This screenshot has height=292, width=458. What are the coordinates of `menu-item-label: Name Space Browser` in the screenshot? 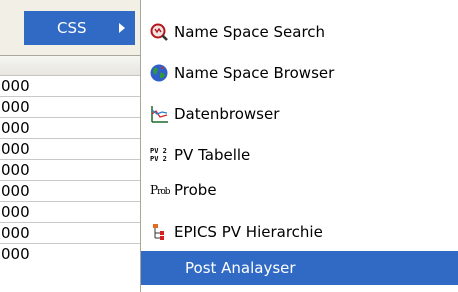 It's located at (254, 73).